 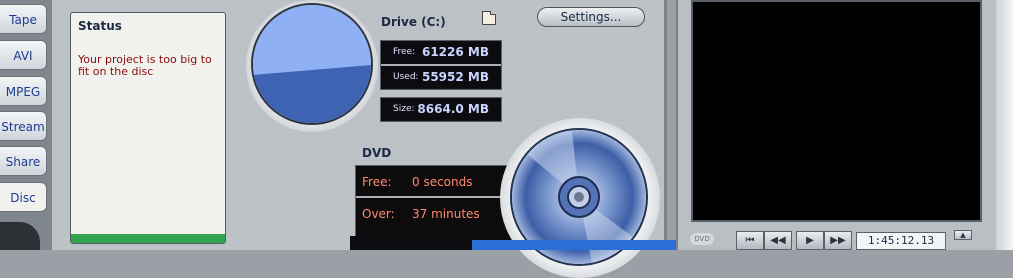 I want to click on drive-used-value: 55952 MB, so click(x=455, y=77).